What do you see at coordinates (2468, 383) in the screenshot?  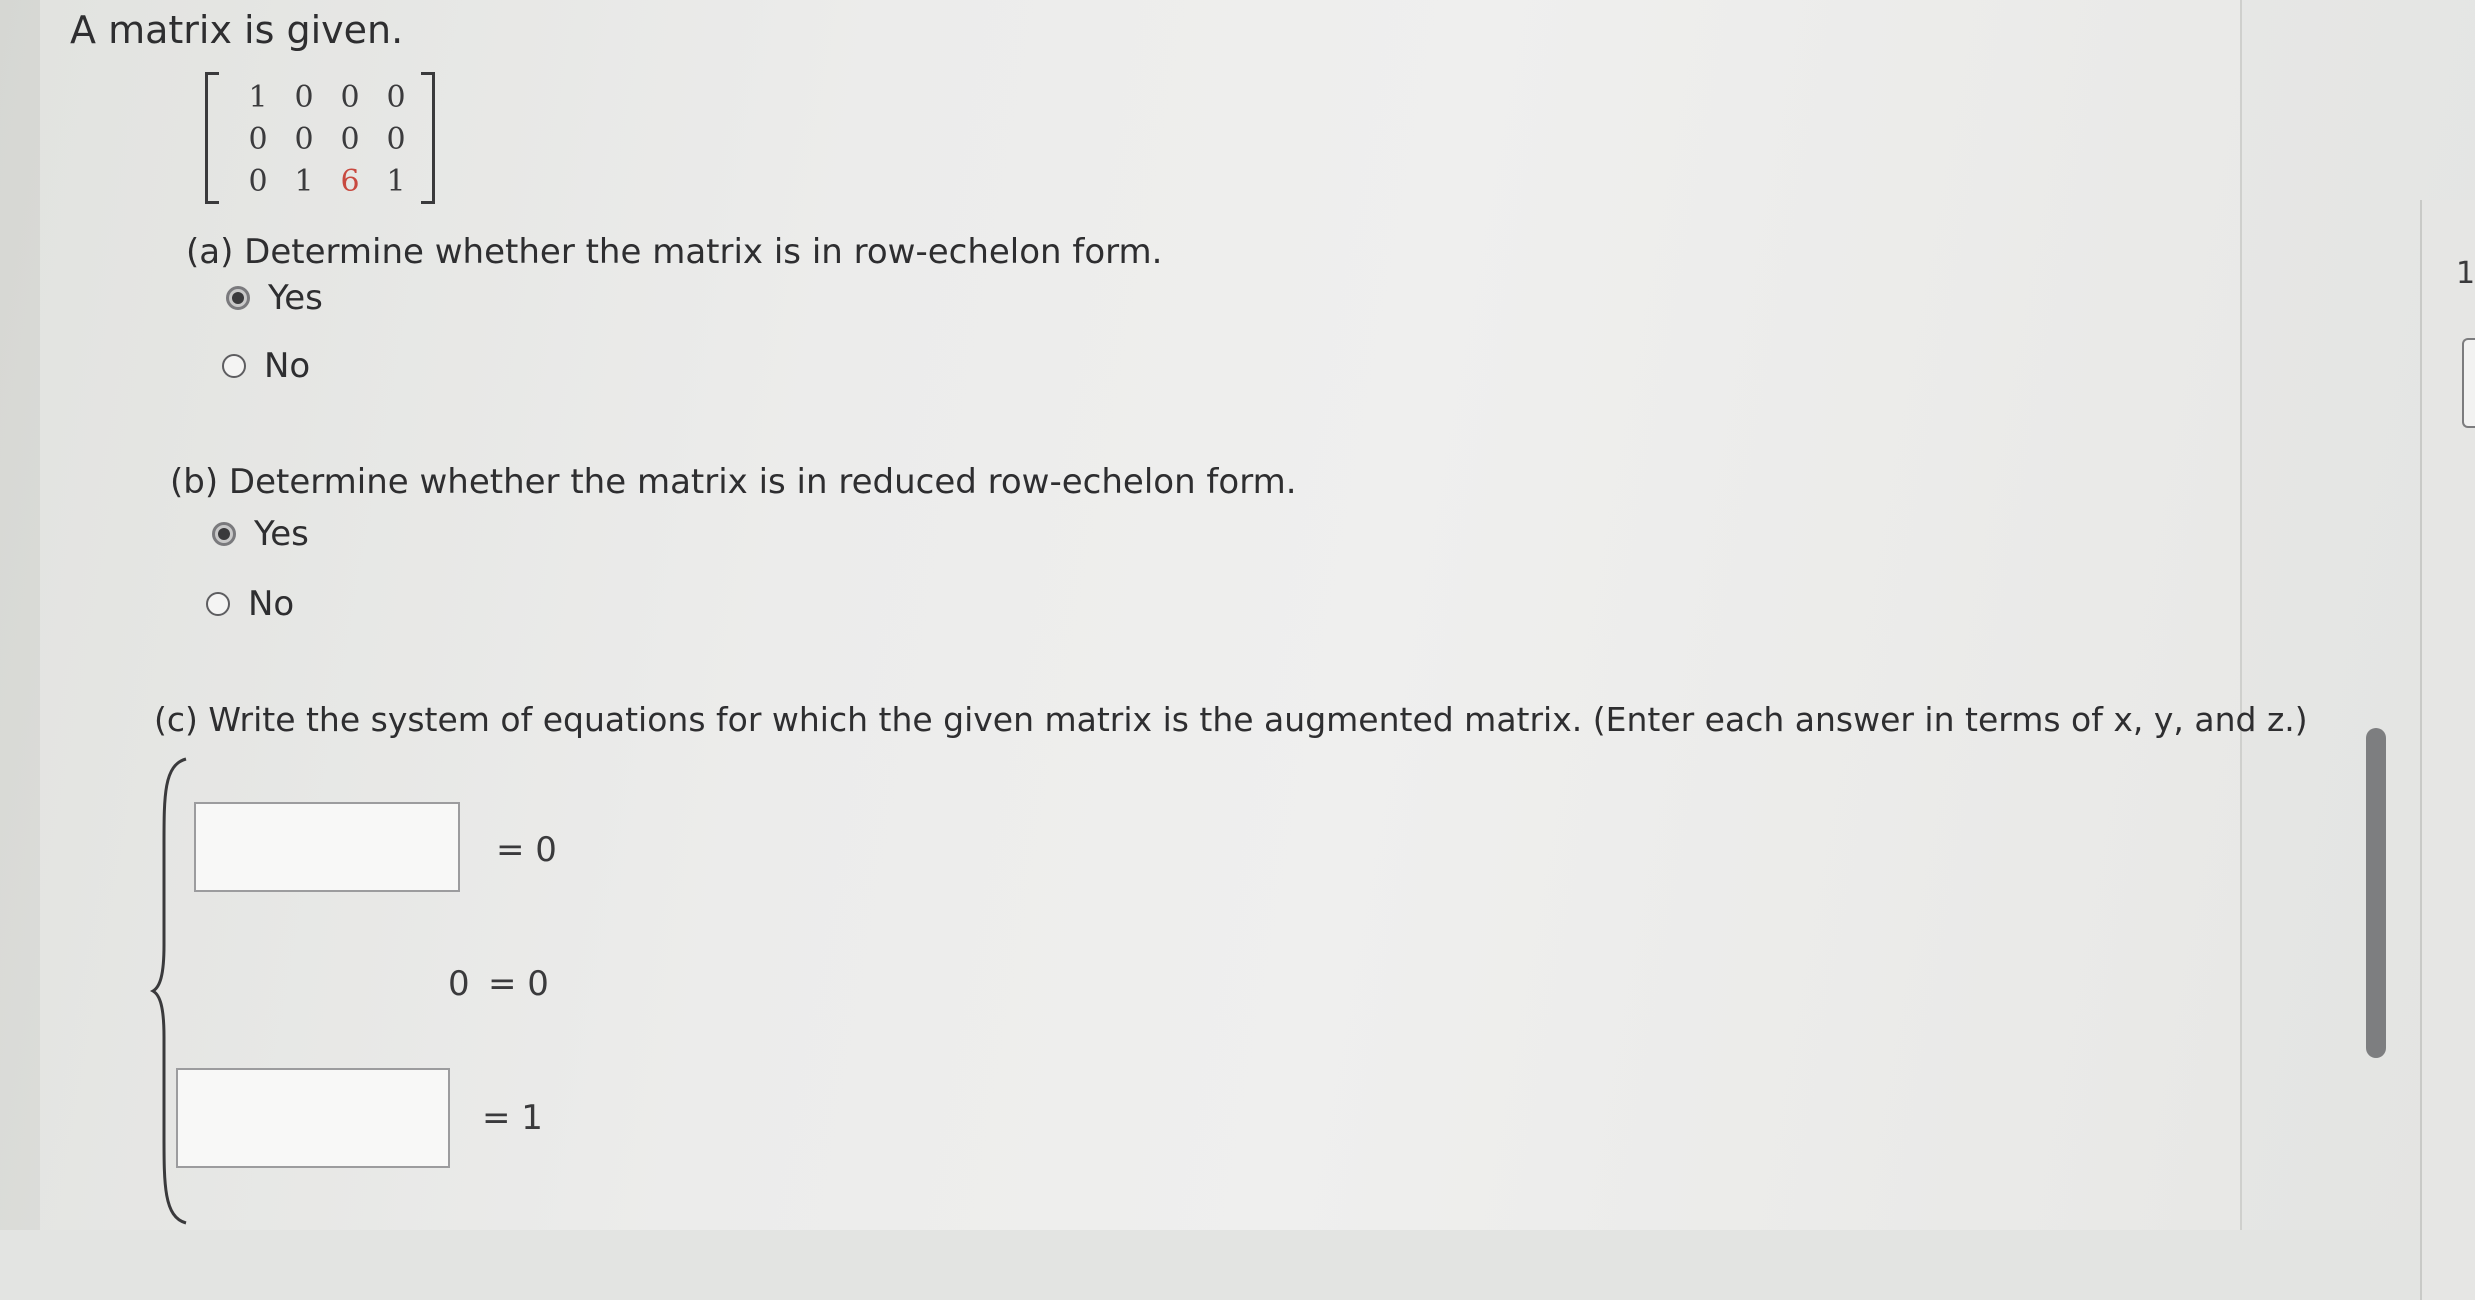 I see `side-panel-input` at bounding box center [2468, 383].